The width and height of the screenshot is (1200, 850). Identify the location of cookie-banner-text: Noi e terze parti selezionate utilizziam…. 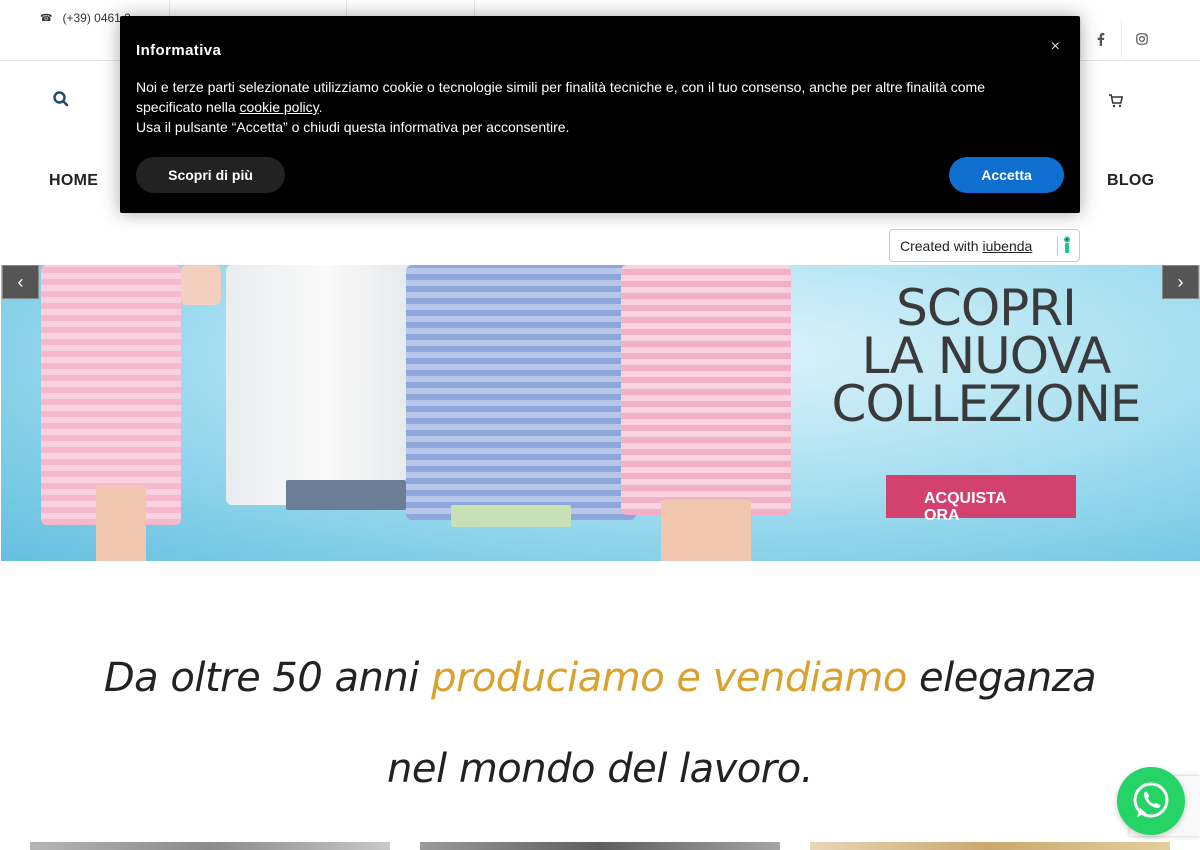
(586, 107).